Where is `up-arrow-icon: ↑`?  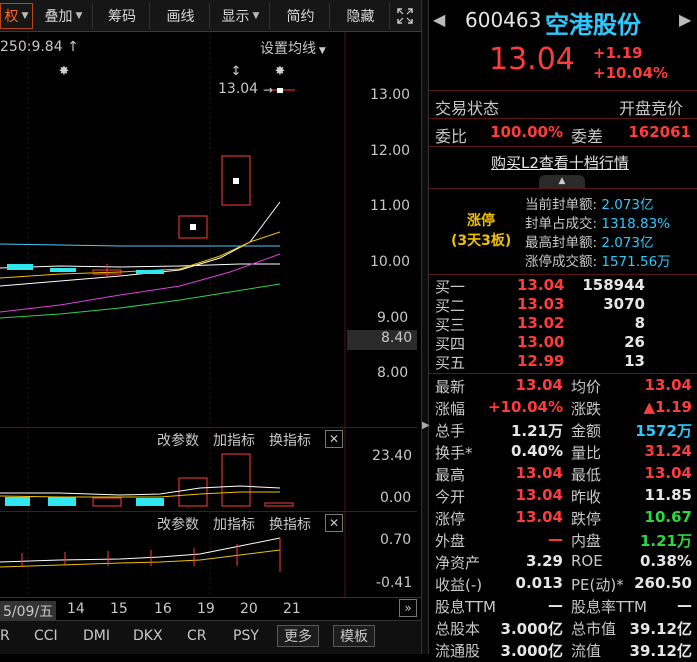
up-arrow-icon: ↑ is located at coordinates (73, 47).